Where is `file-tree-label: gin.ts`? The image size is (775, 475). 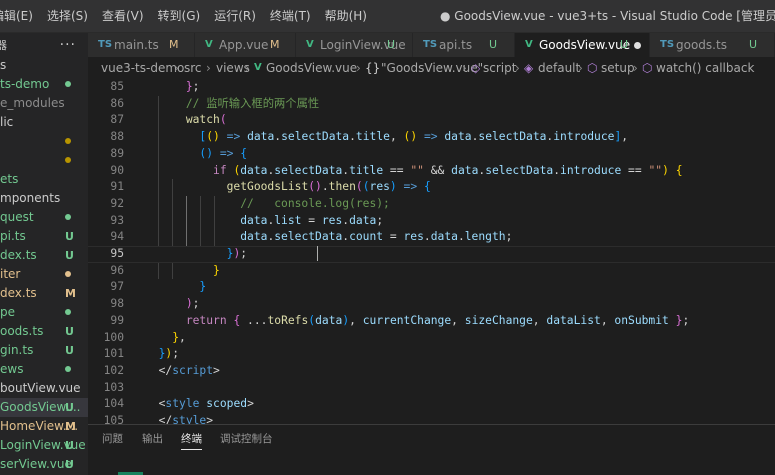
file-tree-label: gin.ts is located at coordinates (17, 350).